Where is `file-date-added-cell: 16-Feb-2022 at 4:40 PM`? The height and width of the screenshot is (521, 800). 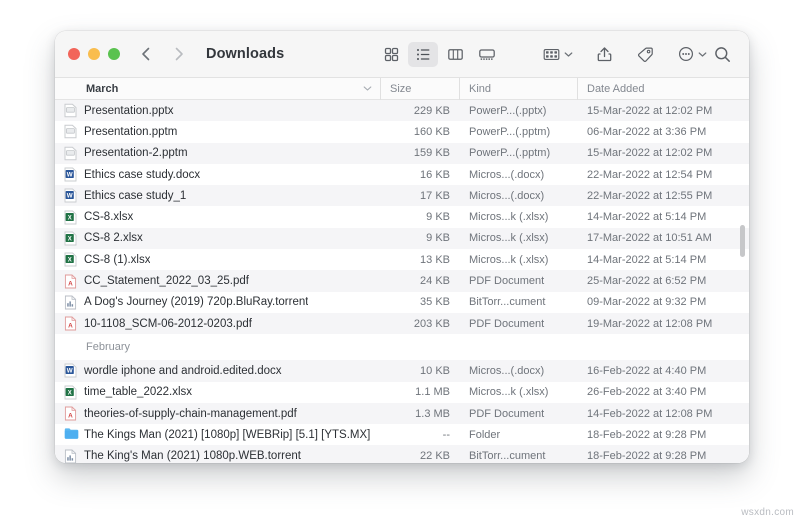 file-date-added-cell: 16-Feb-2022 at 4:40 PM is located at coordinates (647, 370).